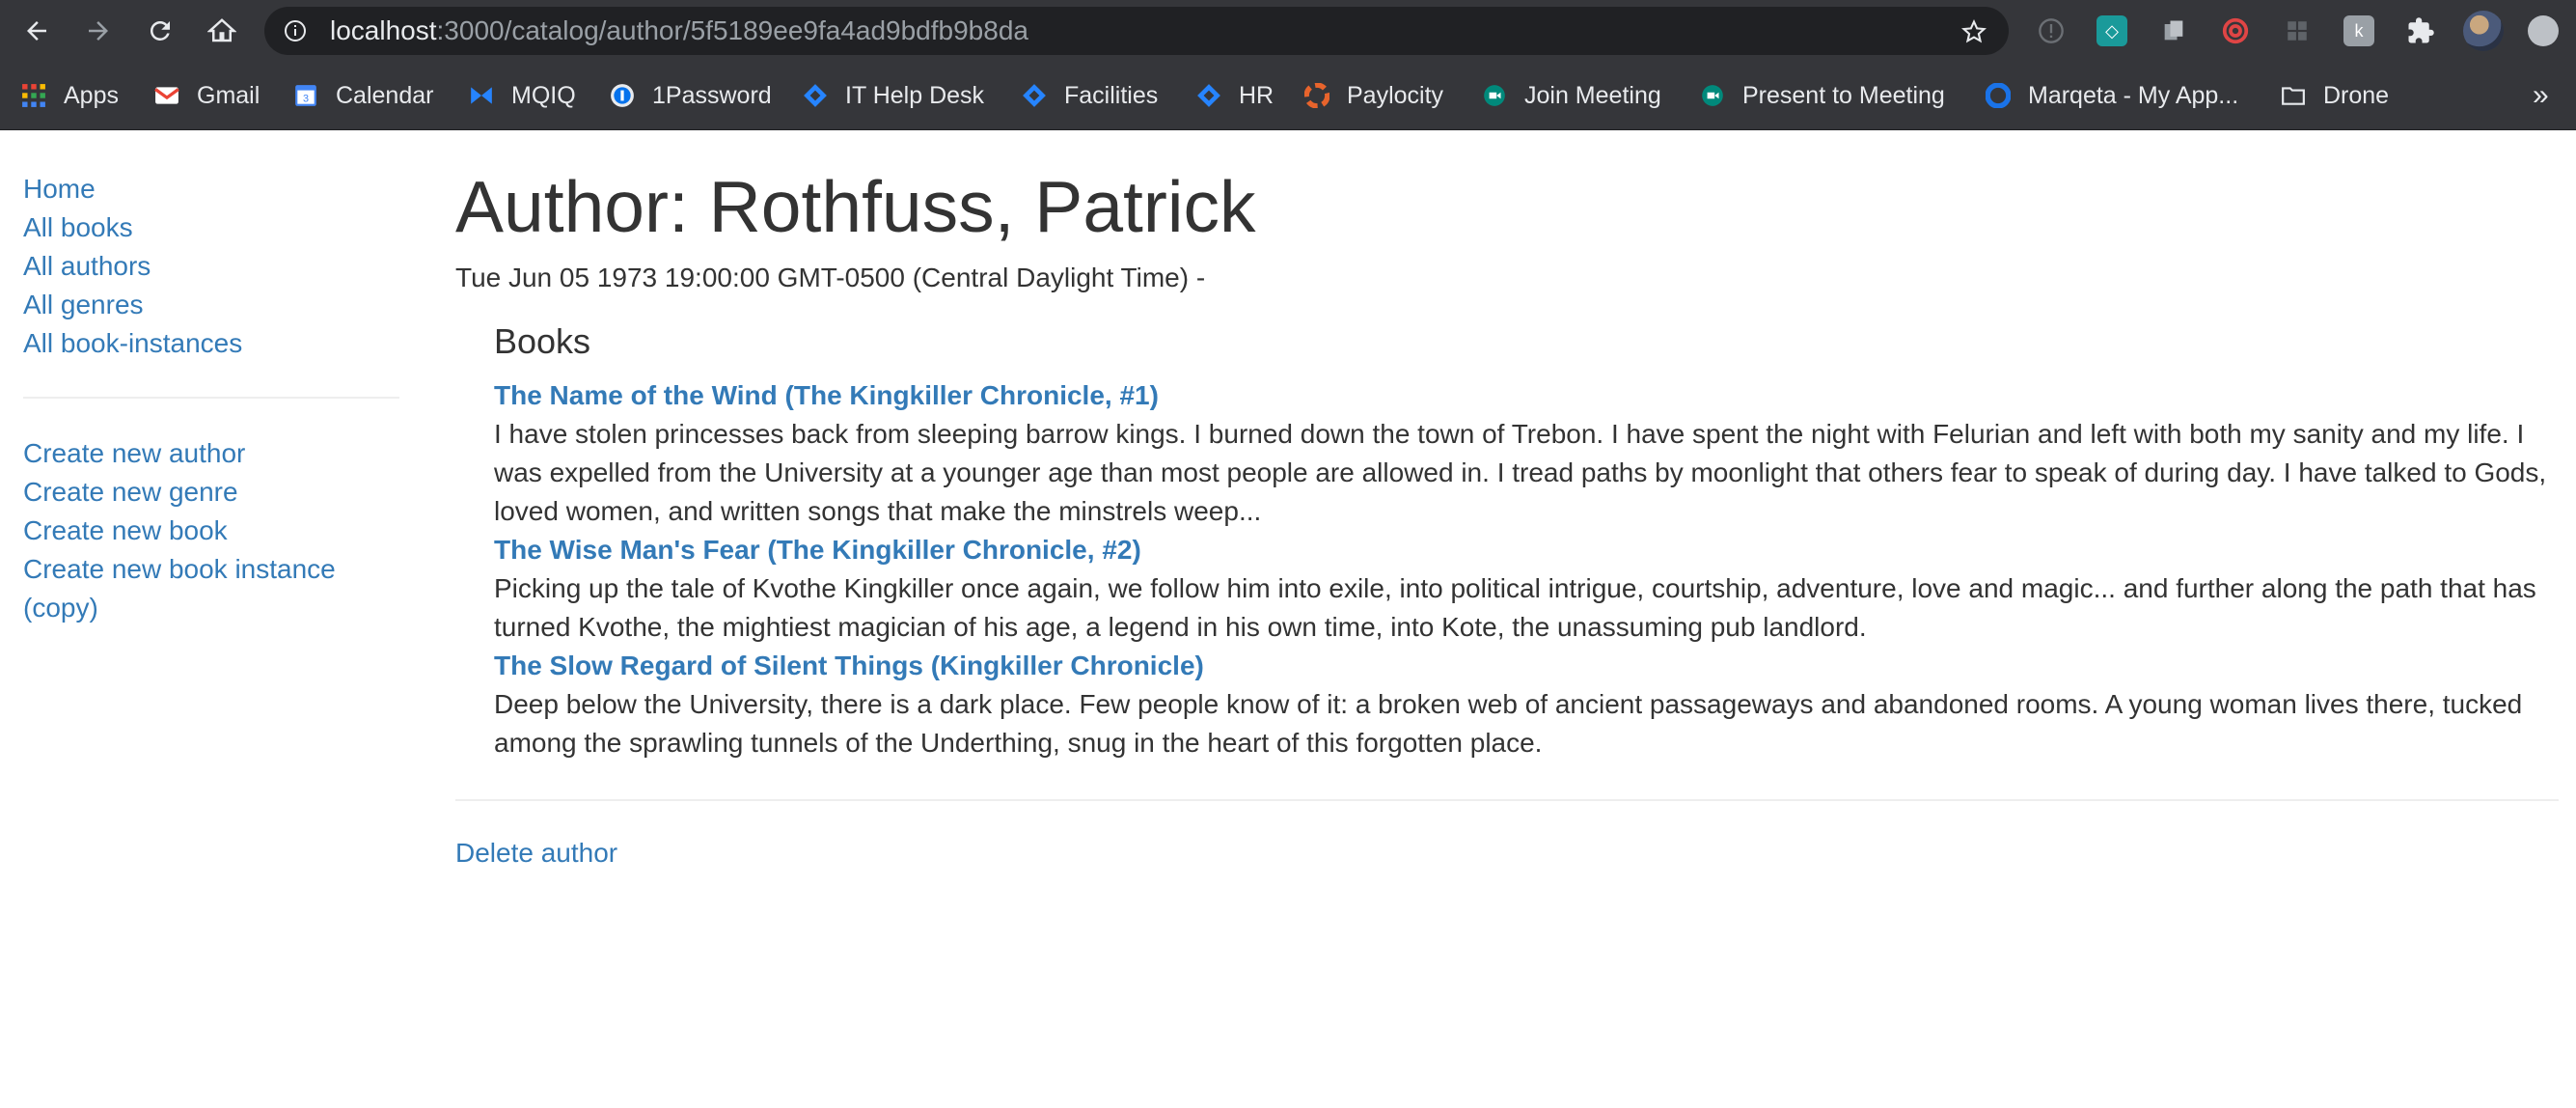  What do you see at coordinates (384, 30) in the screenshot?
I see `url-host: localhost` at bounding box center [384, 30].